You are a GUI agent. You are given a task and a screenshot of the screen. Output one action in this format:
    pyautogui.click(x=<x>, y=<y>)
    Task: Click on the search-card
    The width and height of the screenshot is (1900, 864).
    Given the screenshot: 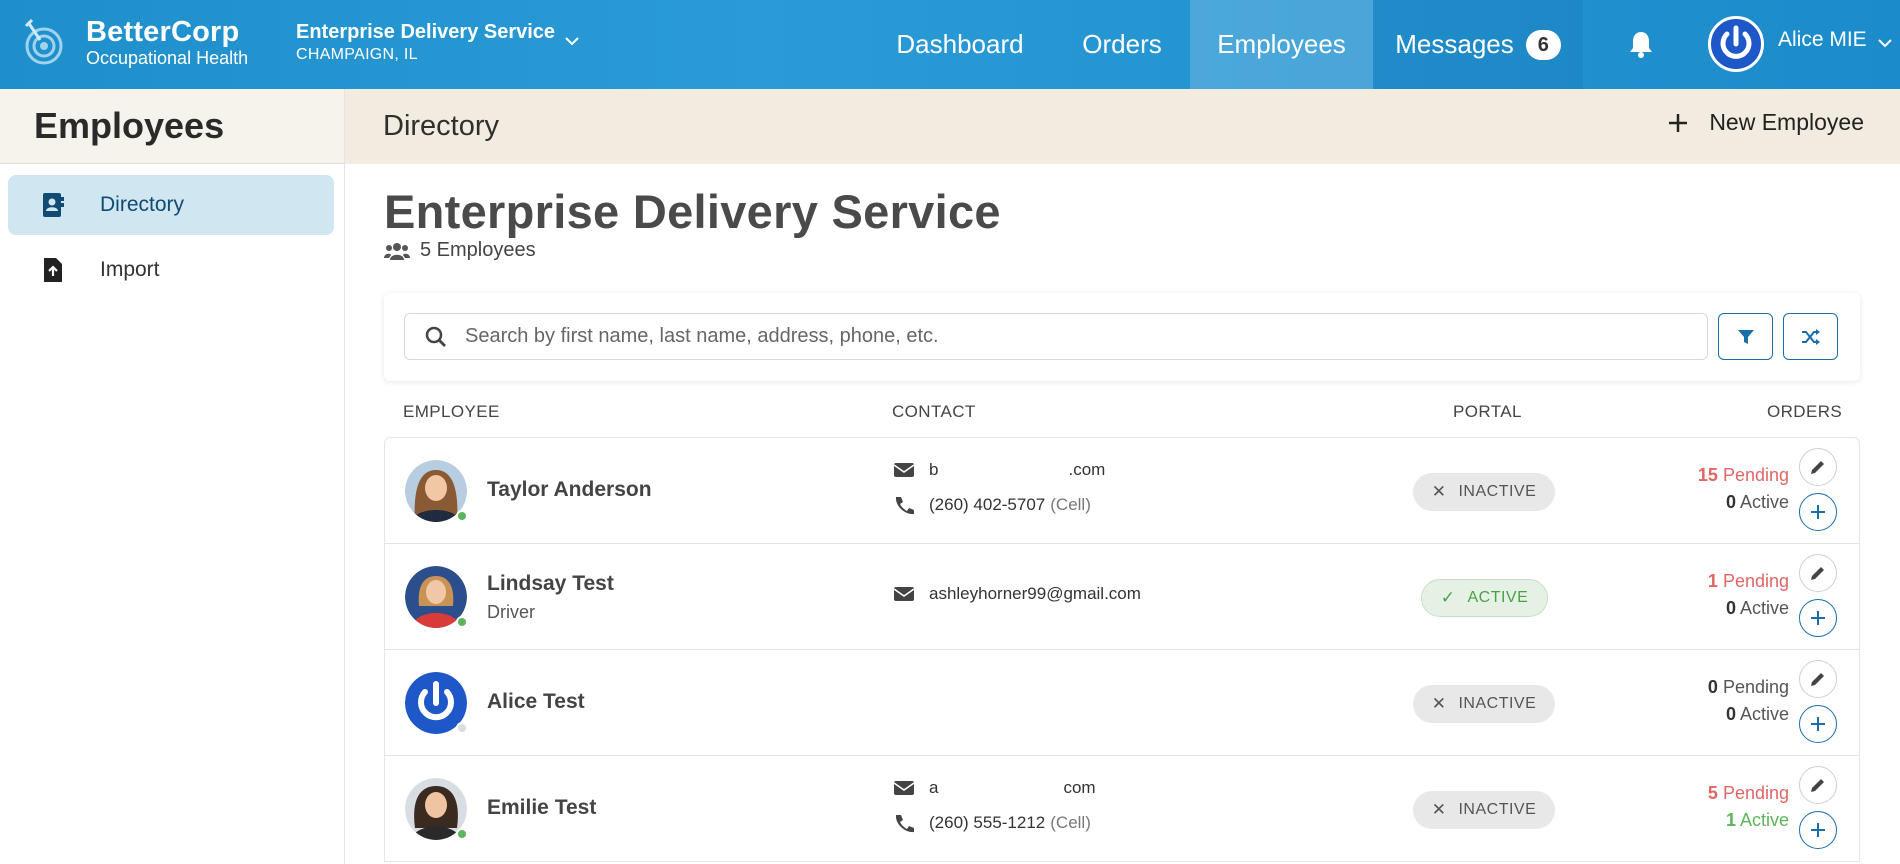 What is the action you would take?
    pyautogui.click(x=1122, y=337)
    